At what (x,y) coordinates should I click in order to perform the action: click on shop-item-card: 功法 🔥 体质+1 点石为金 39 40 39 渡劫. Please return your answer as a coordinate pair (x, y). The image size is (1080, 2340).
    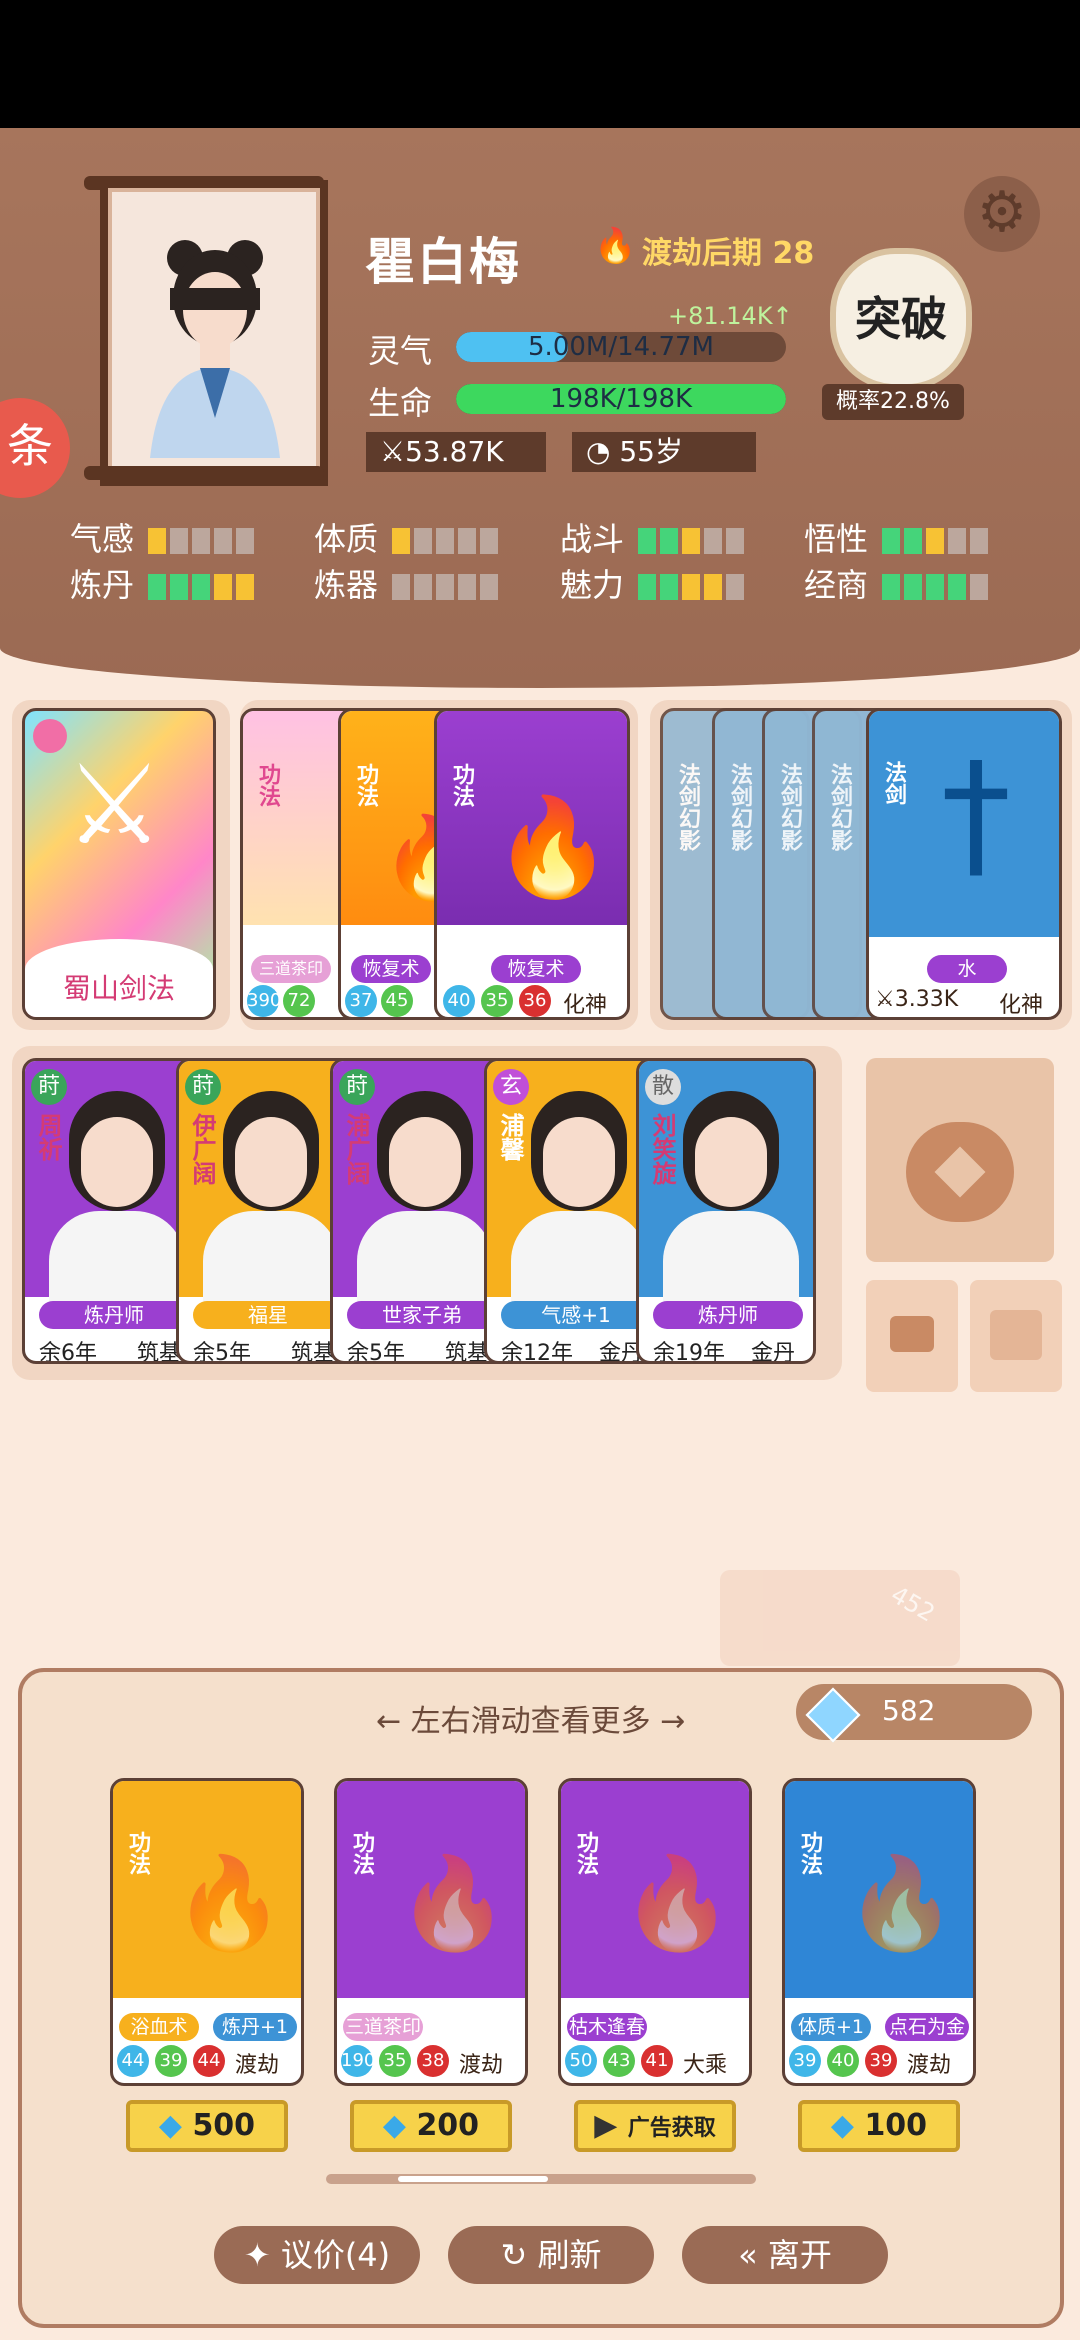
    Looking at the image, I should click on (879, 1932).